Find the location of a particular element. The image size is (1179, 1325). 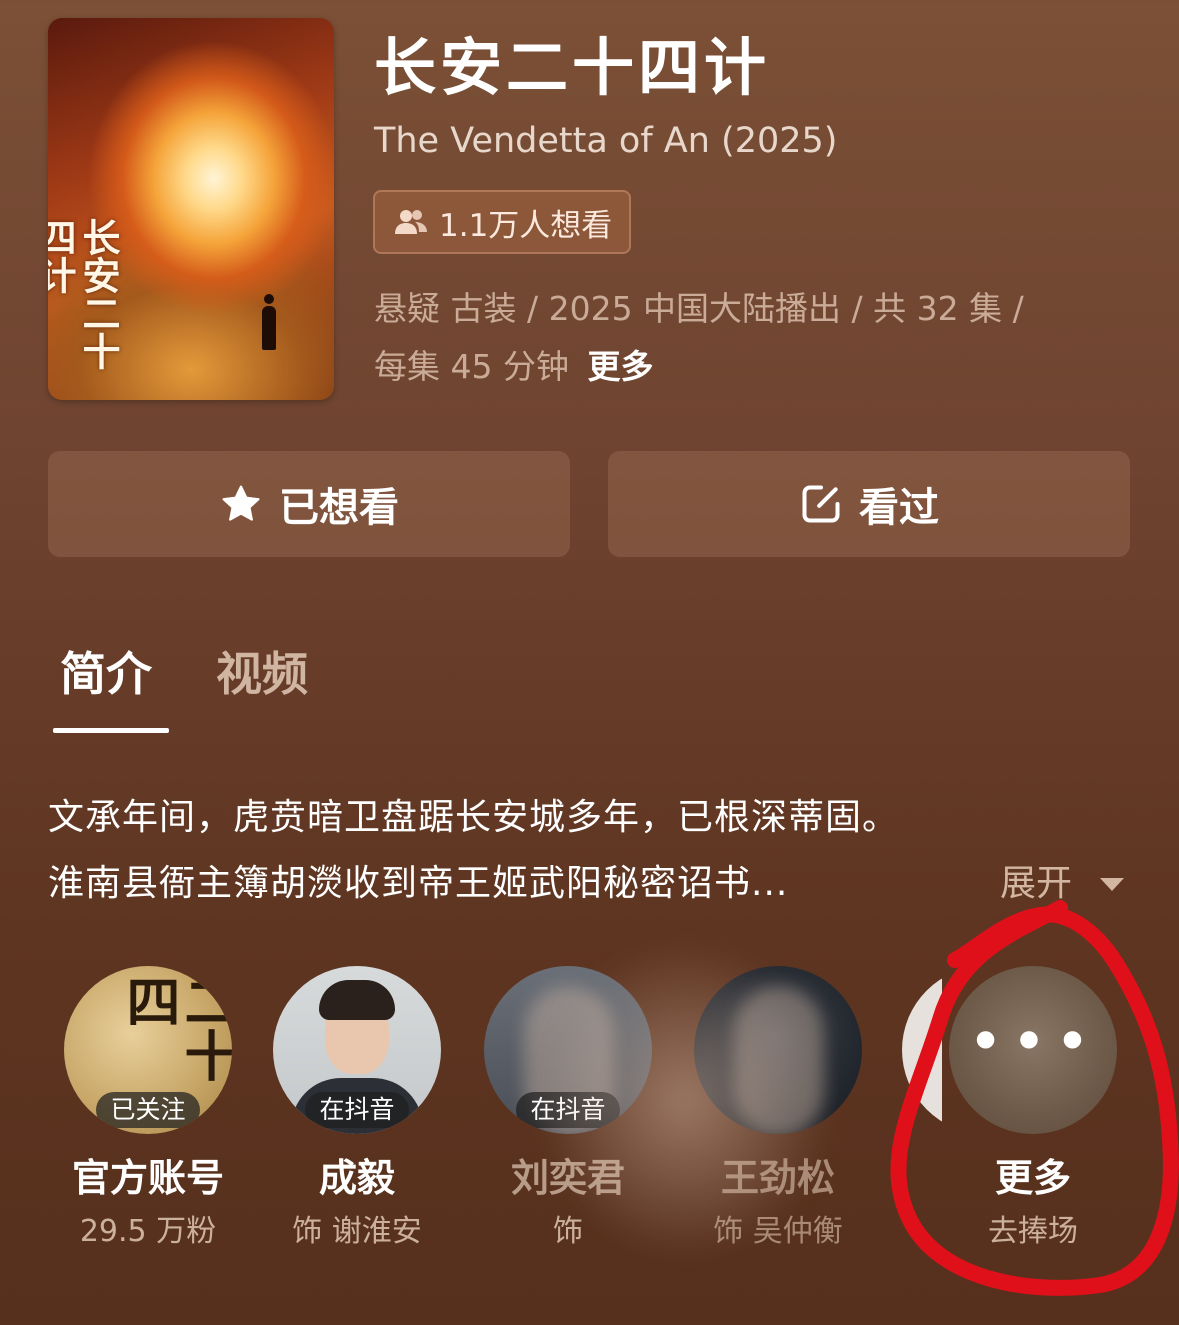

edit-icon is located at coordinates (821, 504).